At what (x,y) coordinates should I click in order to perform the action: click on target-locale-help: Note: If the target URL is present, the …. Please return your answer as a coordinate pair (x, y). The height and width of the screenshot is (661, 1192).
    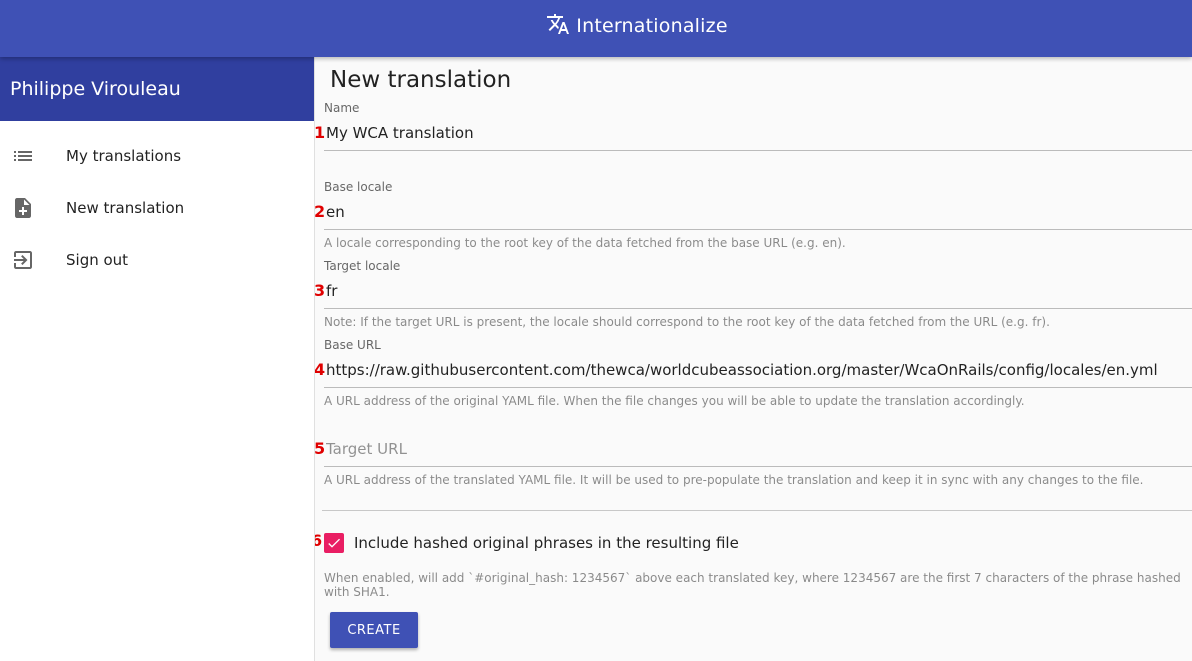
    Looking at the image, I should click on (687, 322).